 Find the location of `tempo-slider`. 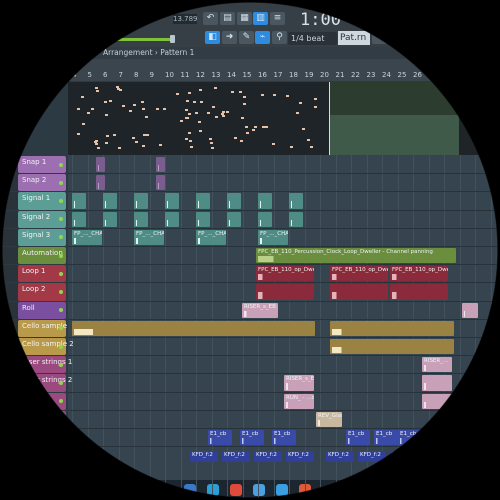

tempo-slider is located at coordinates (136, 39).